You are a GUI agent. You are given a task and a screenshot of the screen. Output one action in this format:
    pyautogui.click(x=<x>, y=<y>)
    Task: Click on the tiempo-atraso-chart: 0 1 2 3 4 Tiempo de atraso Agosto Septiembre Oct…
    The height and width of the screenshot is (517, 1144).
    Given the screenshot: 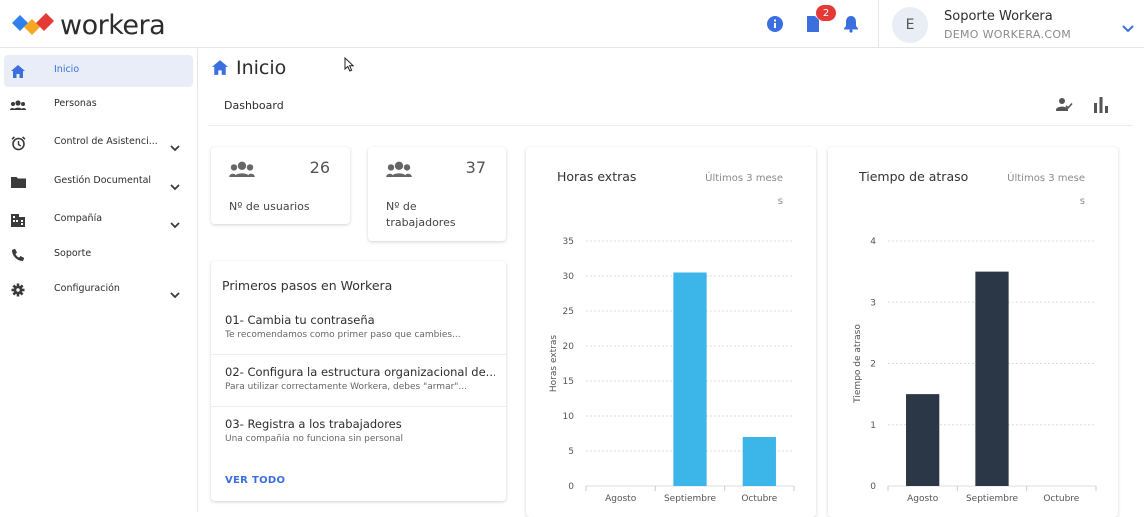 What is the action you would take?
    pyautogui.click(x=975, y=370)
    